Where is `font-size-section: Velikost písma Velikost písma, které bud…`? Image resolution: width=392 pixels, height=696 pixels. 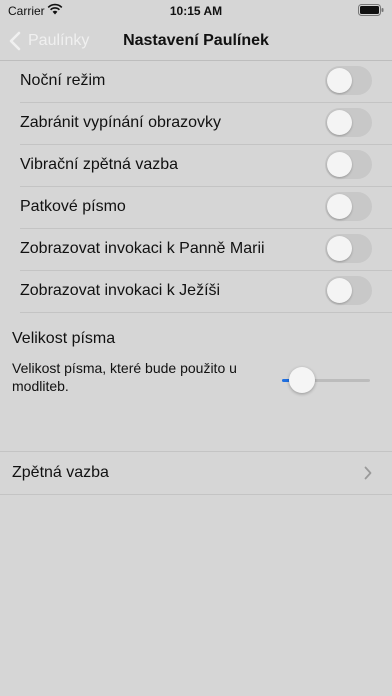 font-size-section: Velikost písma Velikost písma, které bud… is located at coordinates (197, 362).